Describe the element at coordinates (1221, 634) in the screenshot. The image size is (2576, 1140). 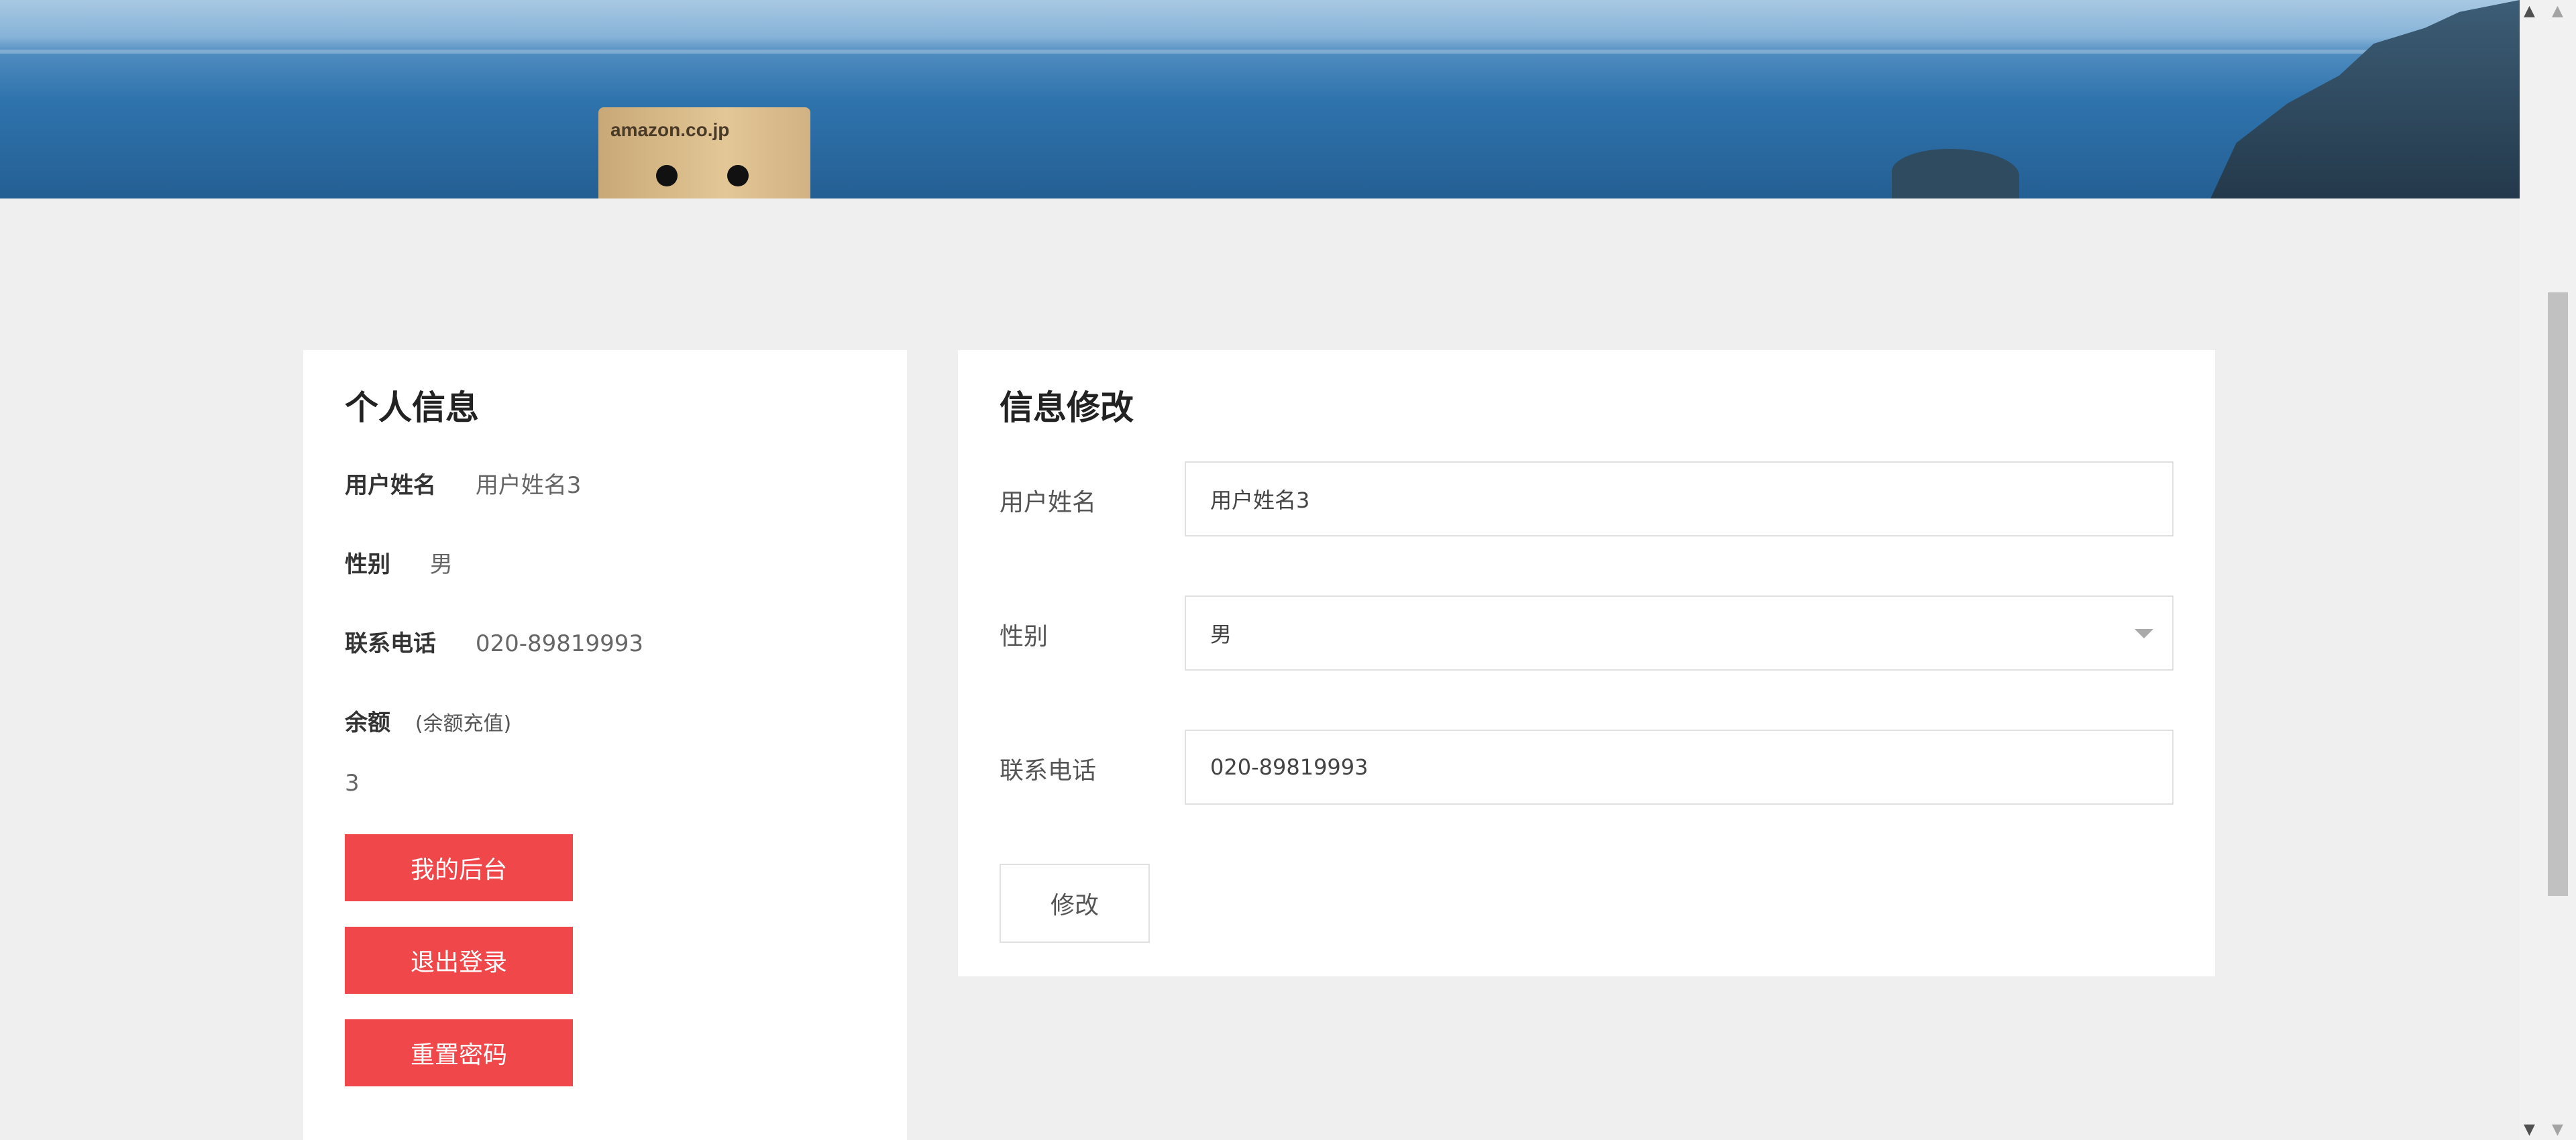
I see `gender-selected-value: 男` at that location.